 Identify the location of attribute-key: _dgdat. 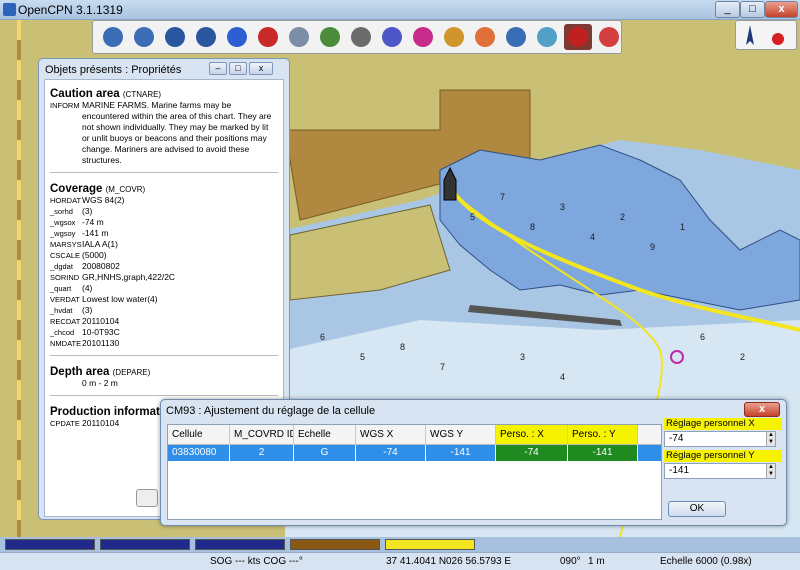
(61, 266).